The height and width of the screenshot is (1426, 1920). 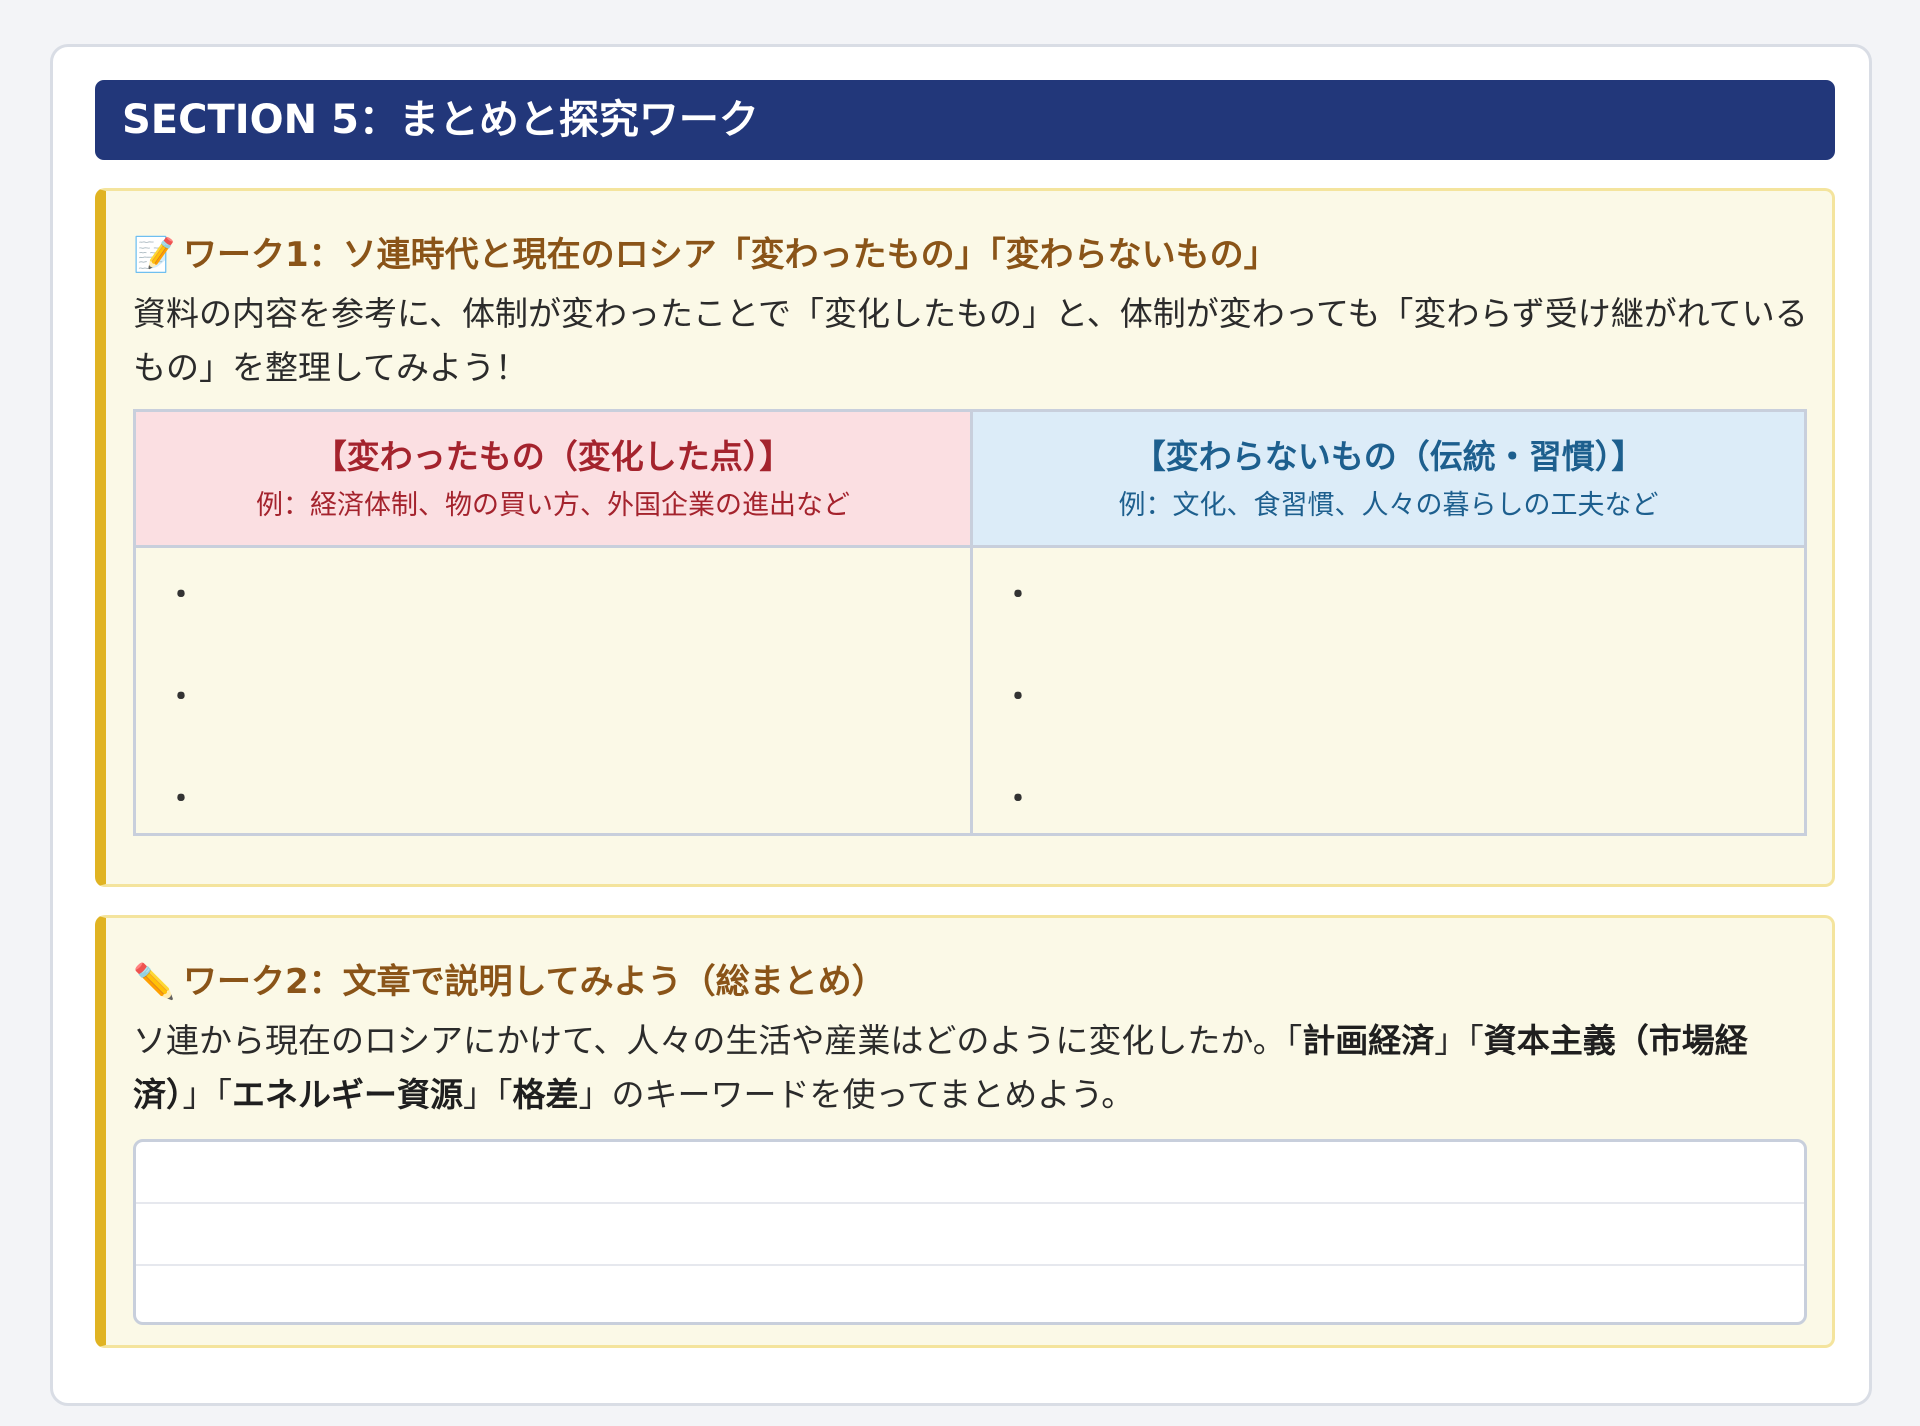 I want to click on changed-column-header: 【変わったもの（変化した点）】 例：経済体制、物の買い方、外国企業の進出など, so click(x=553, y=480).